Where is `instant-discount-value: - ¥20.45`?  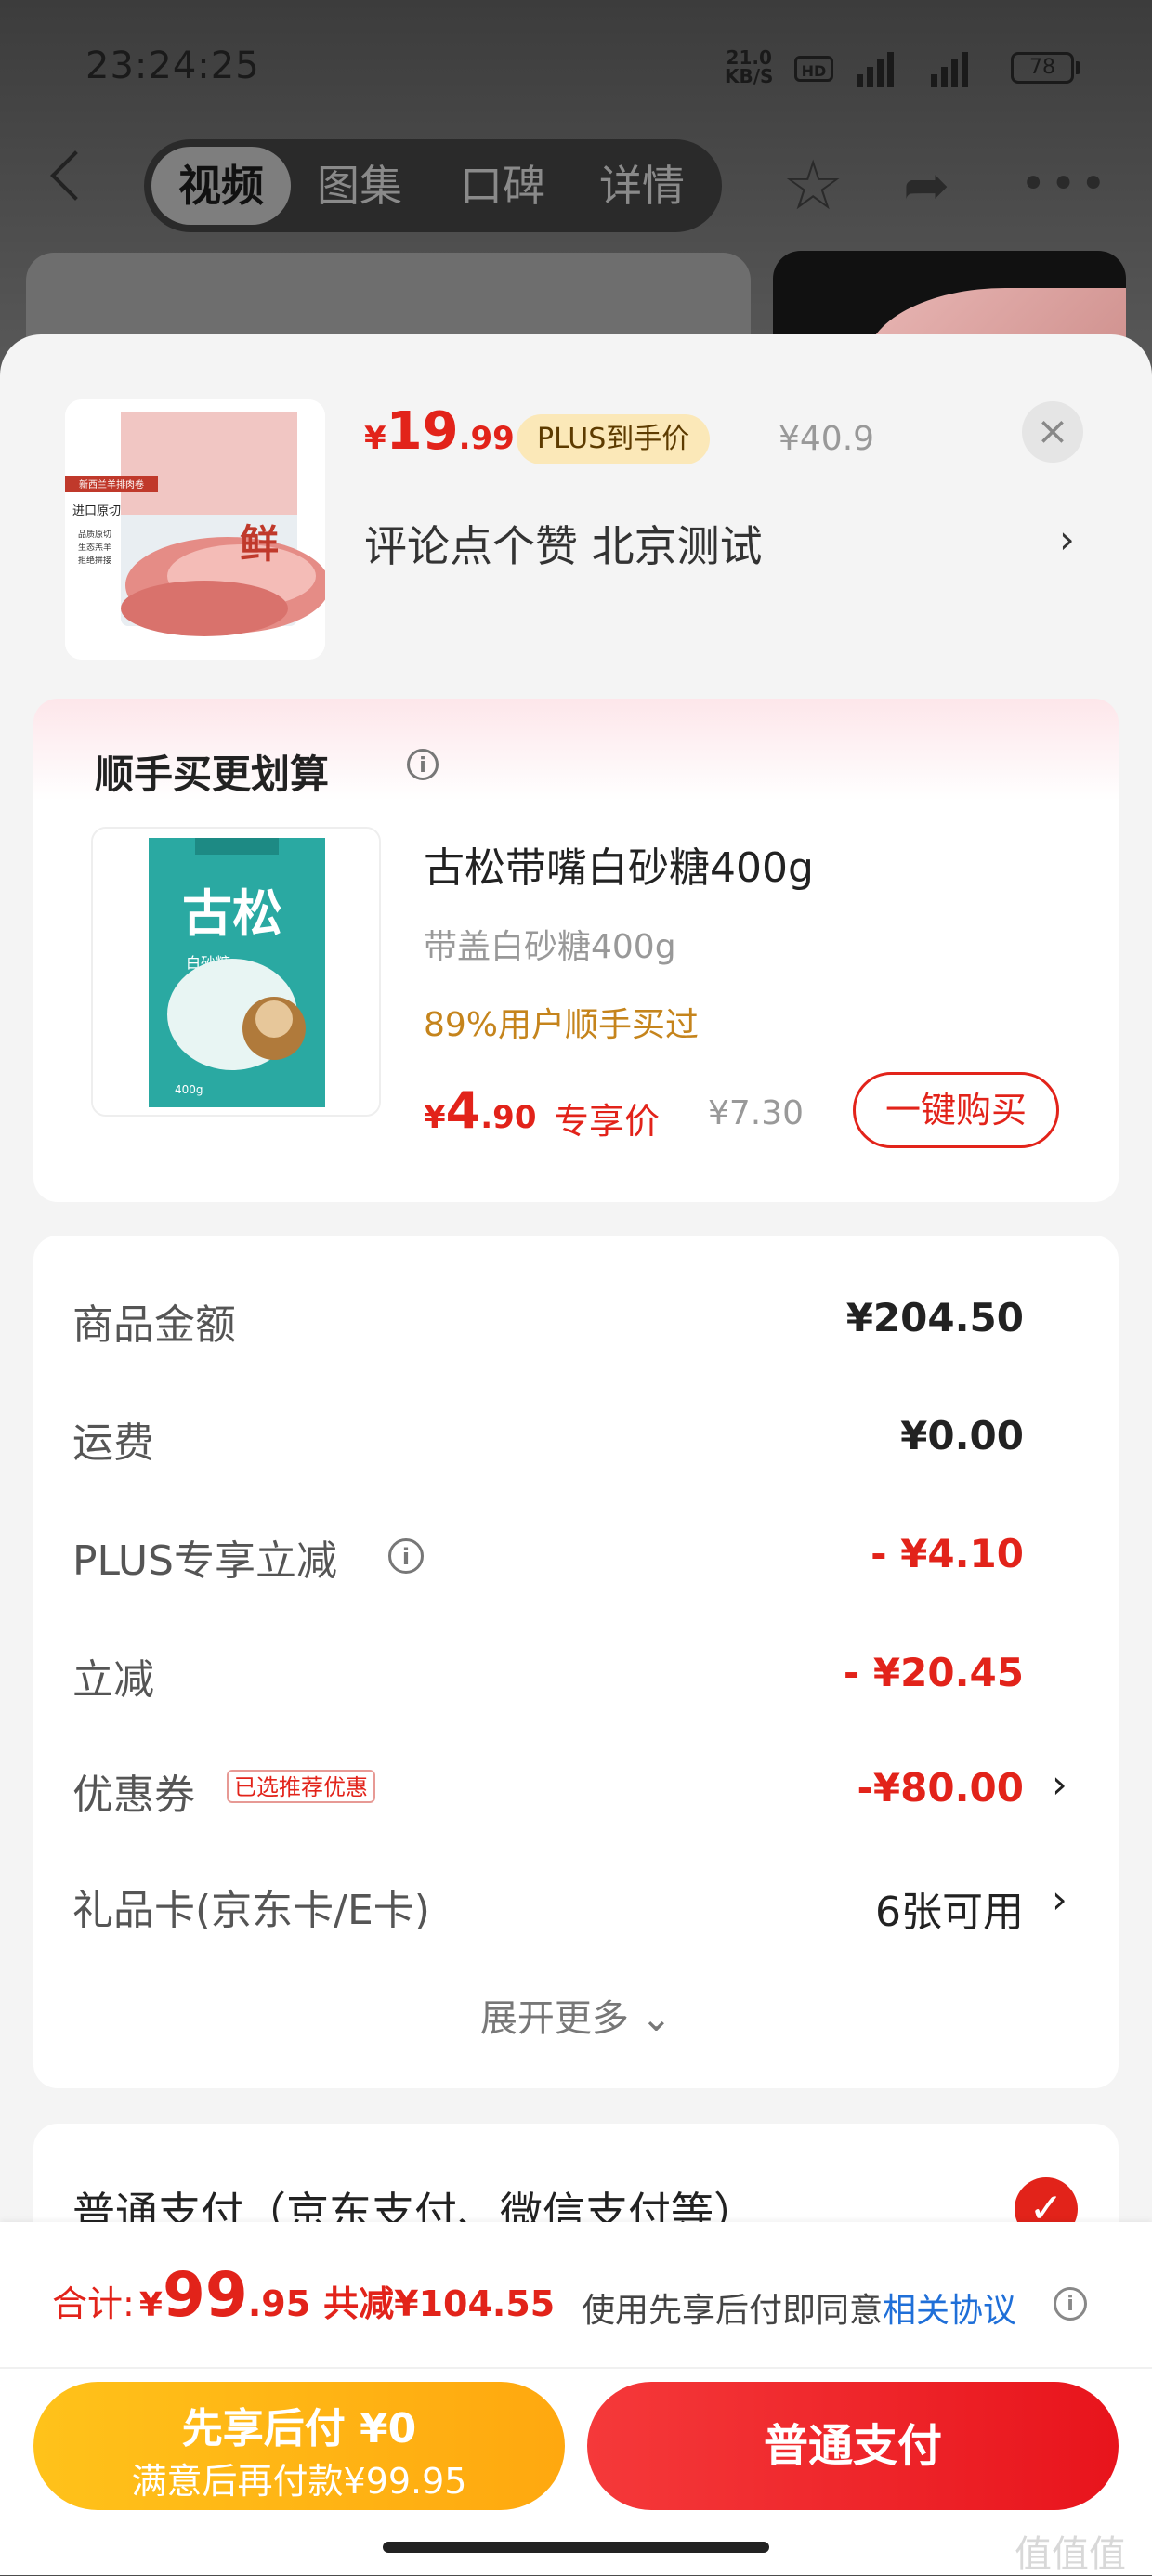 instant-discount-value: - ¥20.45 is located at coordinates (933, 1672).